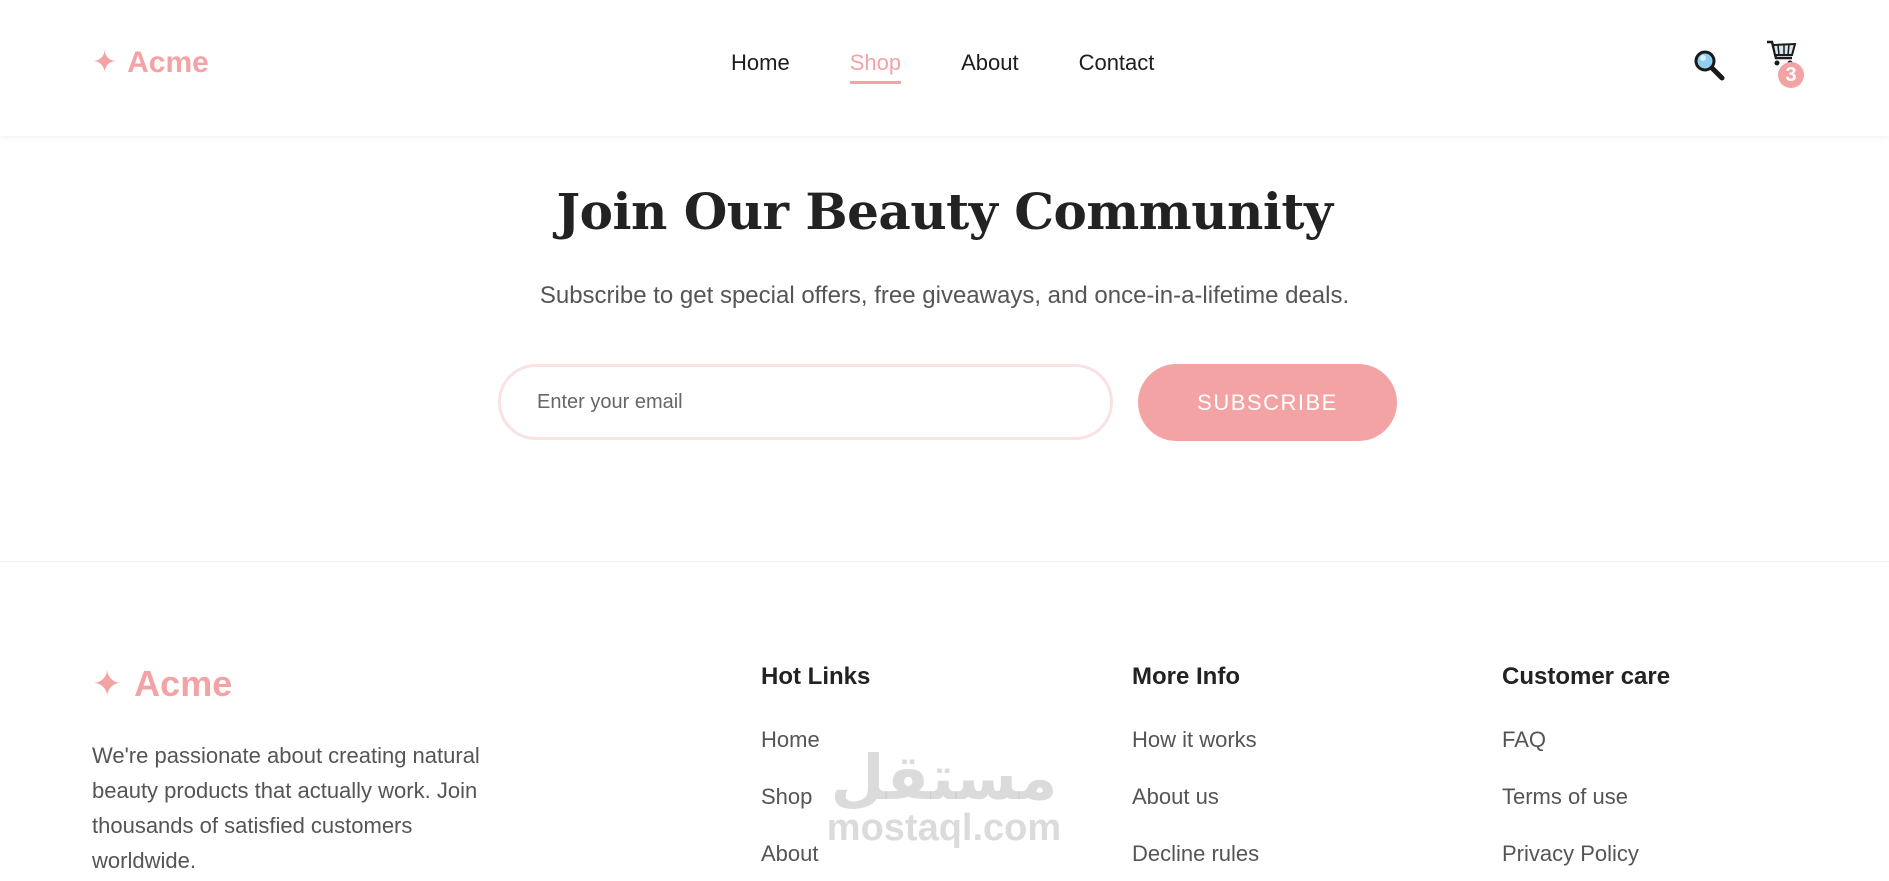 Image resolution: width=1889 pixels, height=881 pixels. What do you see at coordinates (990, 63) in the screenshot?
I see `nav-about: About` at bounding box center [990, 63].